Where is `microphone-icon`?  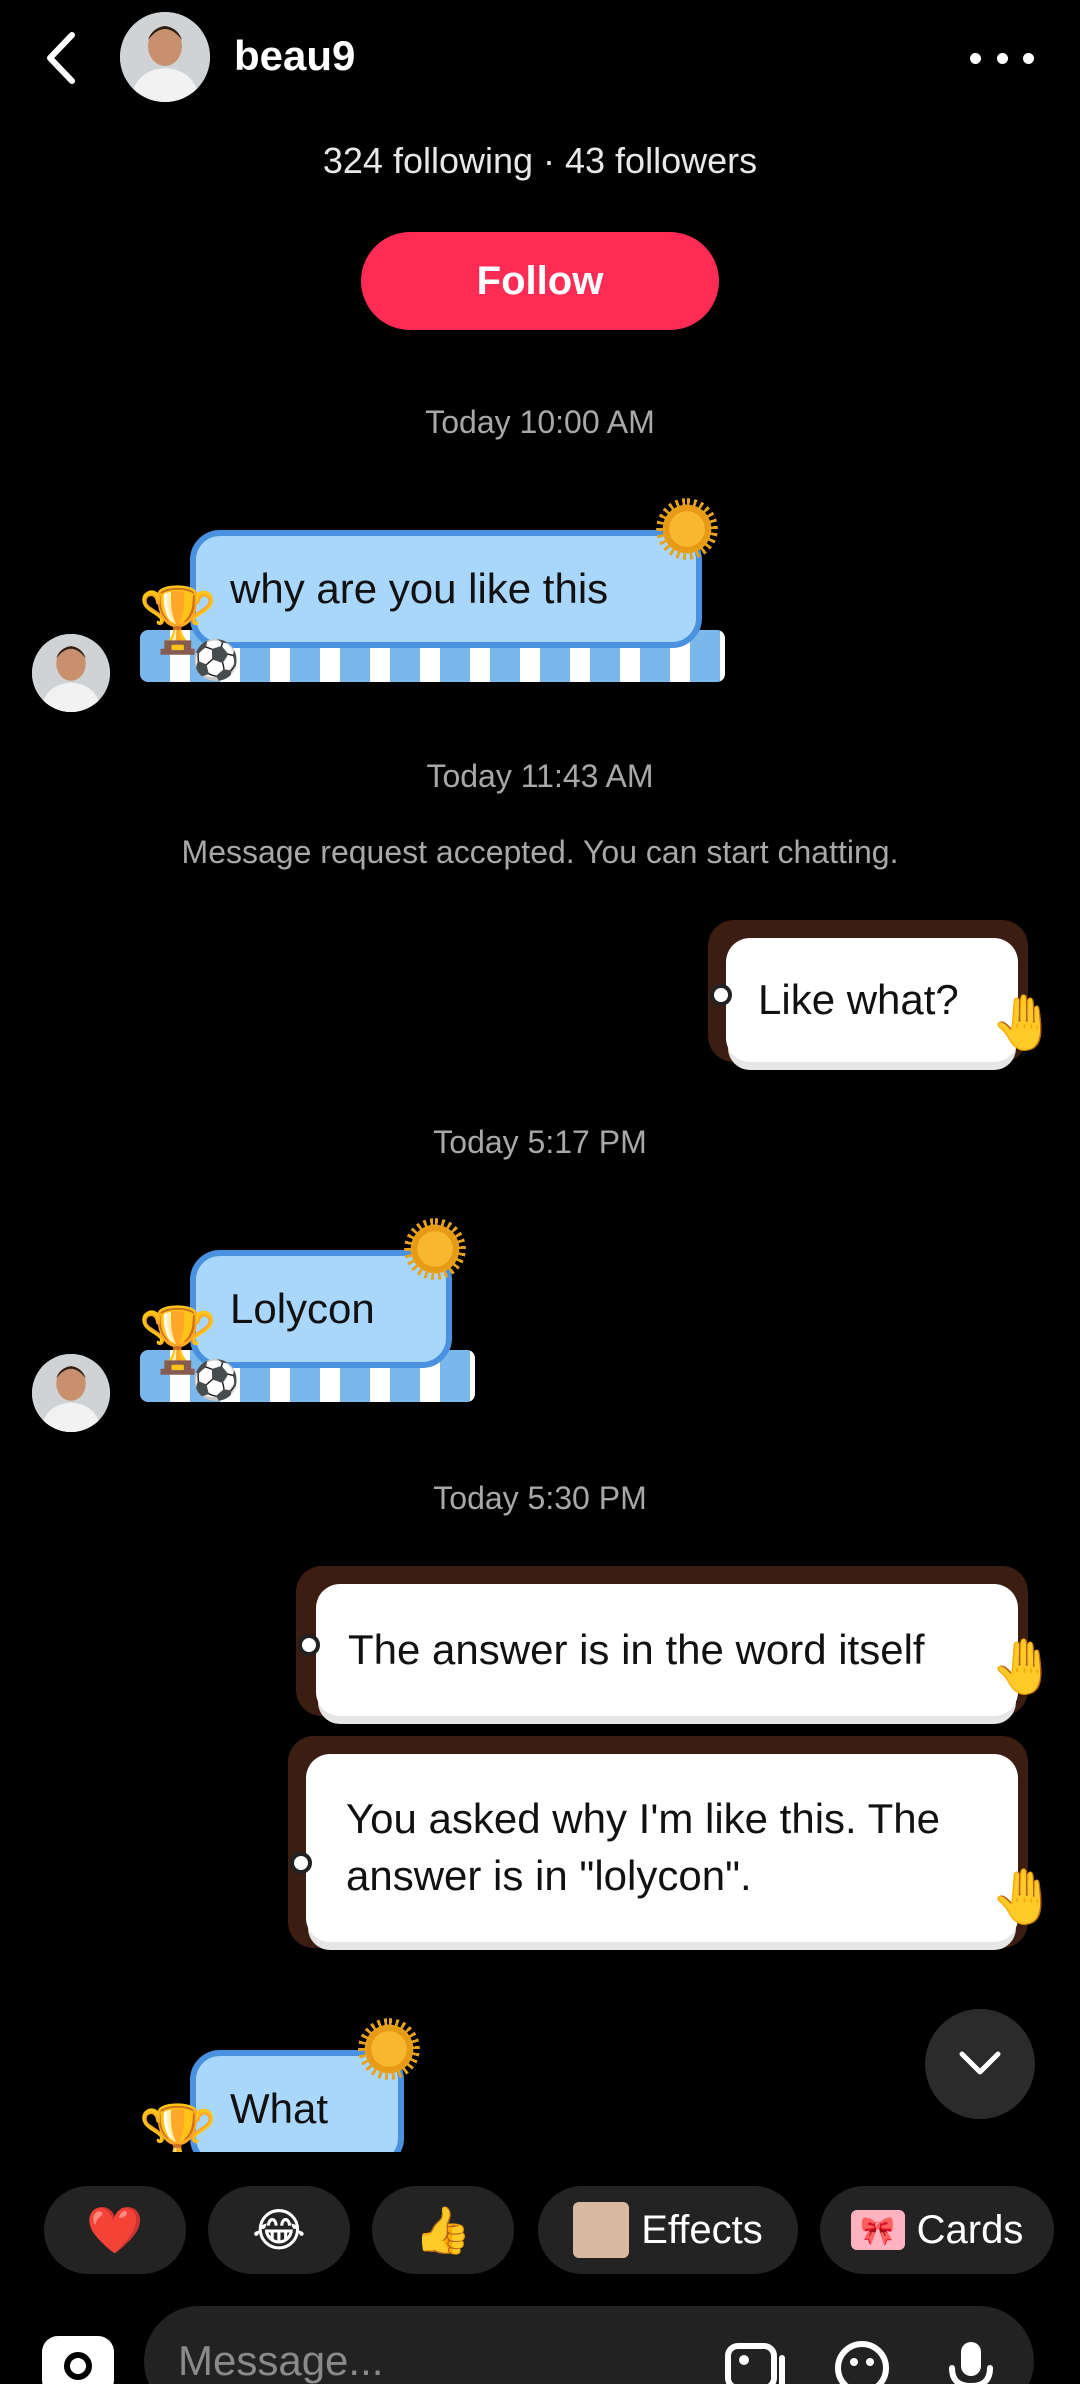 microphone-icon is located at coordinates (971, 2362).